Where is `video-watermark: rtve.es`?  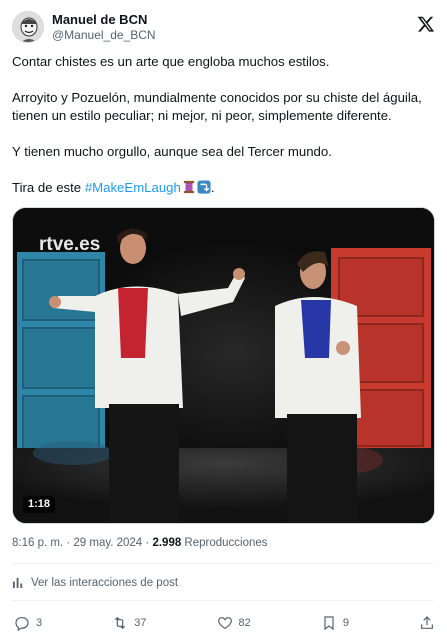 video-watermark: rtve.es is located at coordinates (69, 244).